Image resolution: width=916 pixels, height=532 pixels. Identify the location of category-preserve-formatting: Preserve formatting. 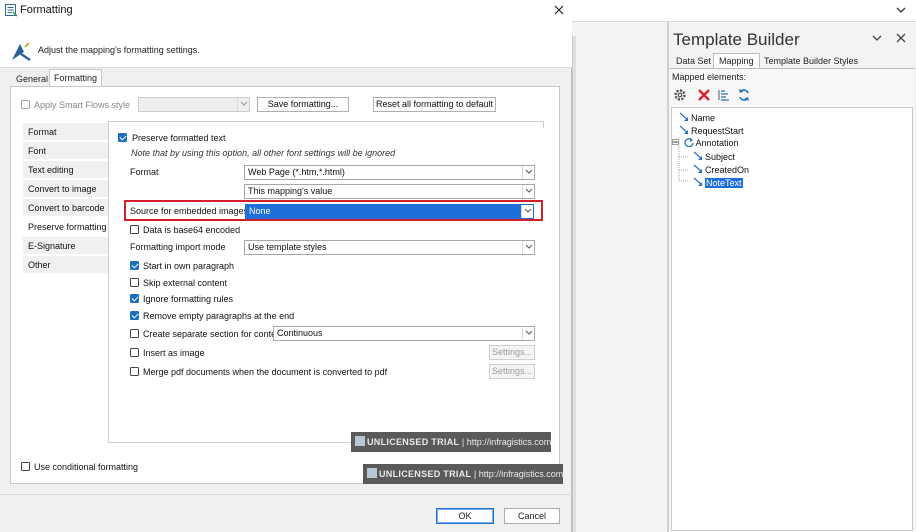
(66, 227).